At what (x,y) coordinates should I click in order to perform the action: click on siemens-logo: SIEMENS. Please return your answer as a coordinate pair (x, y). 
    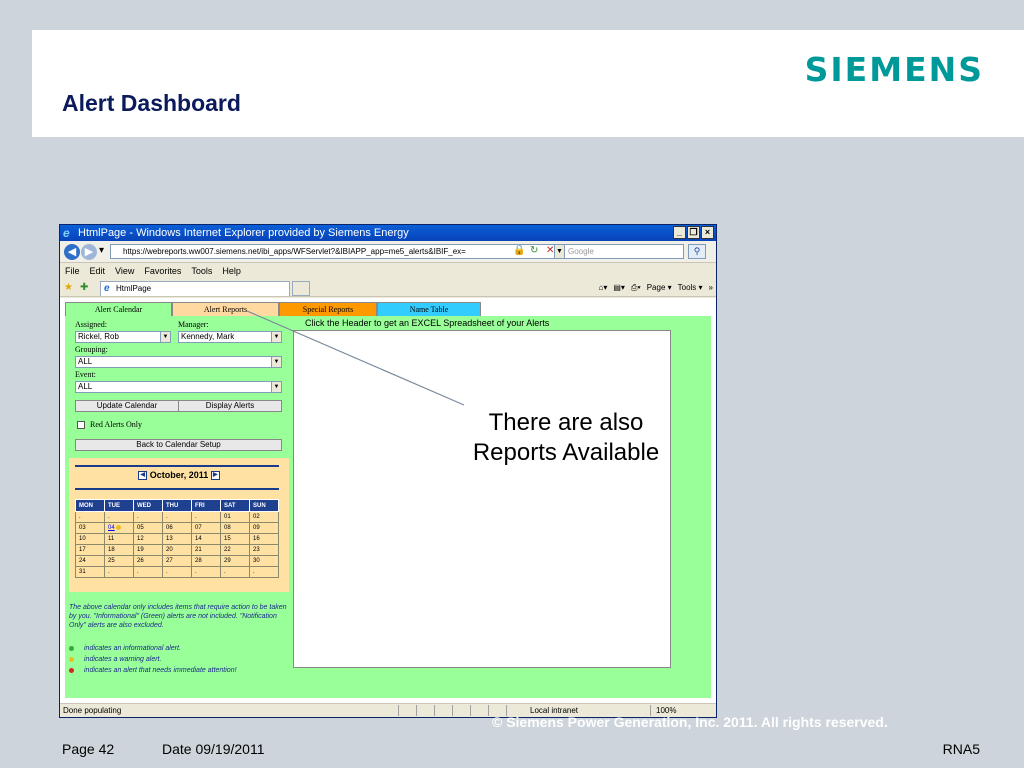
    Looking at the image, I should click on (894, 69).